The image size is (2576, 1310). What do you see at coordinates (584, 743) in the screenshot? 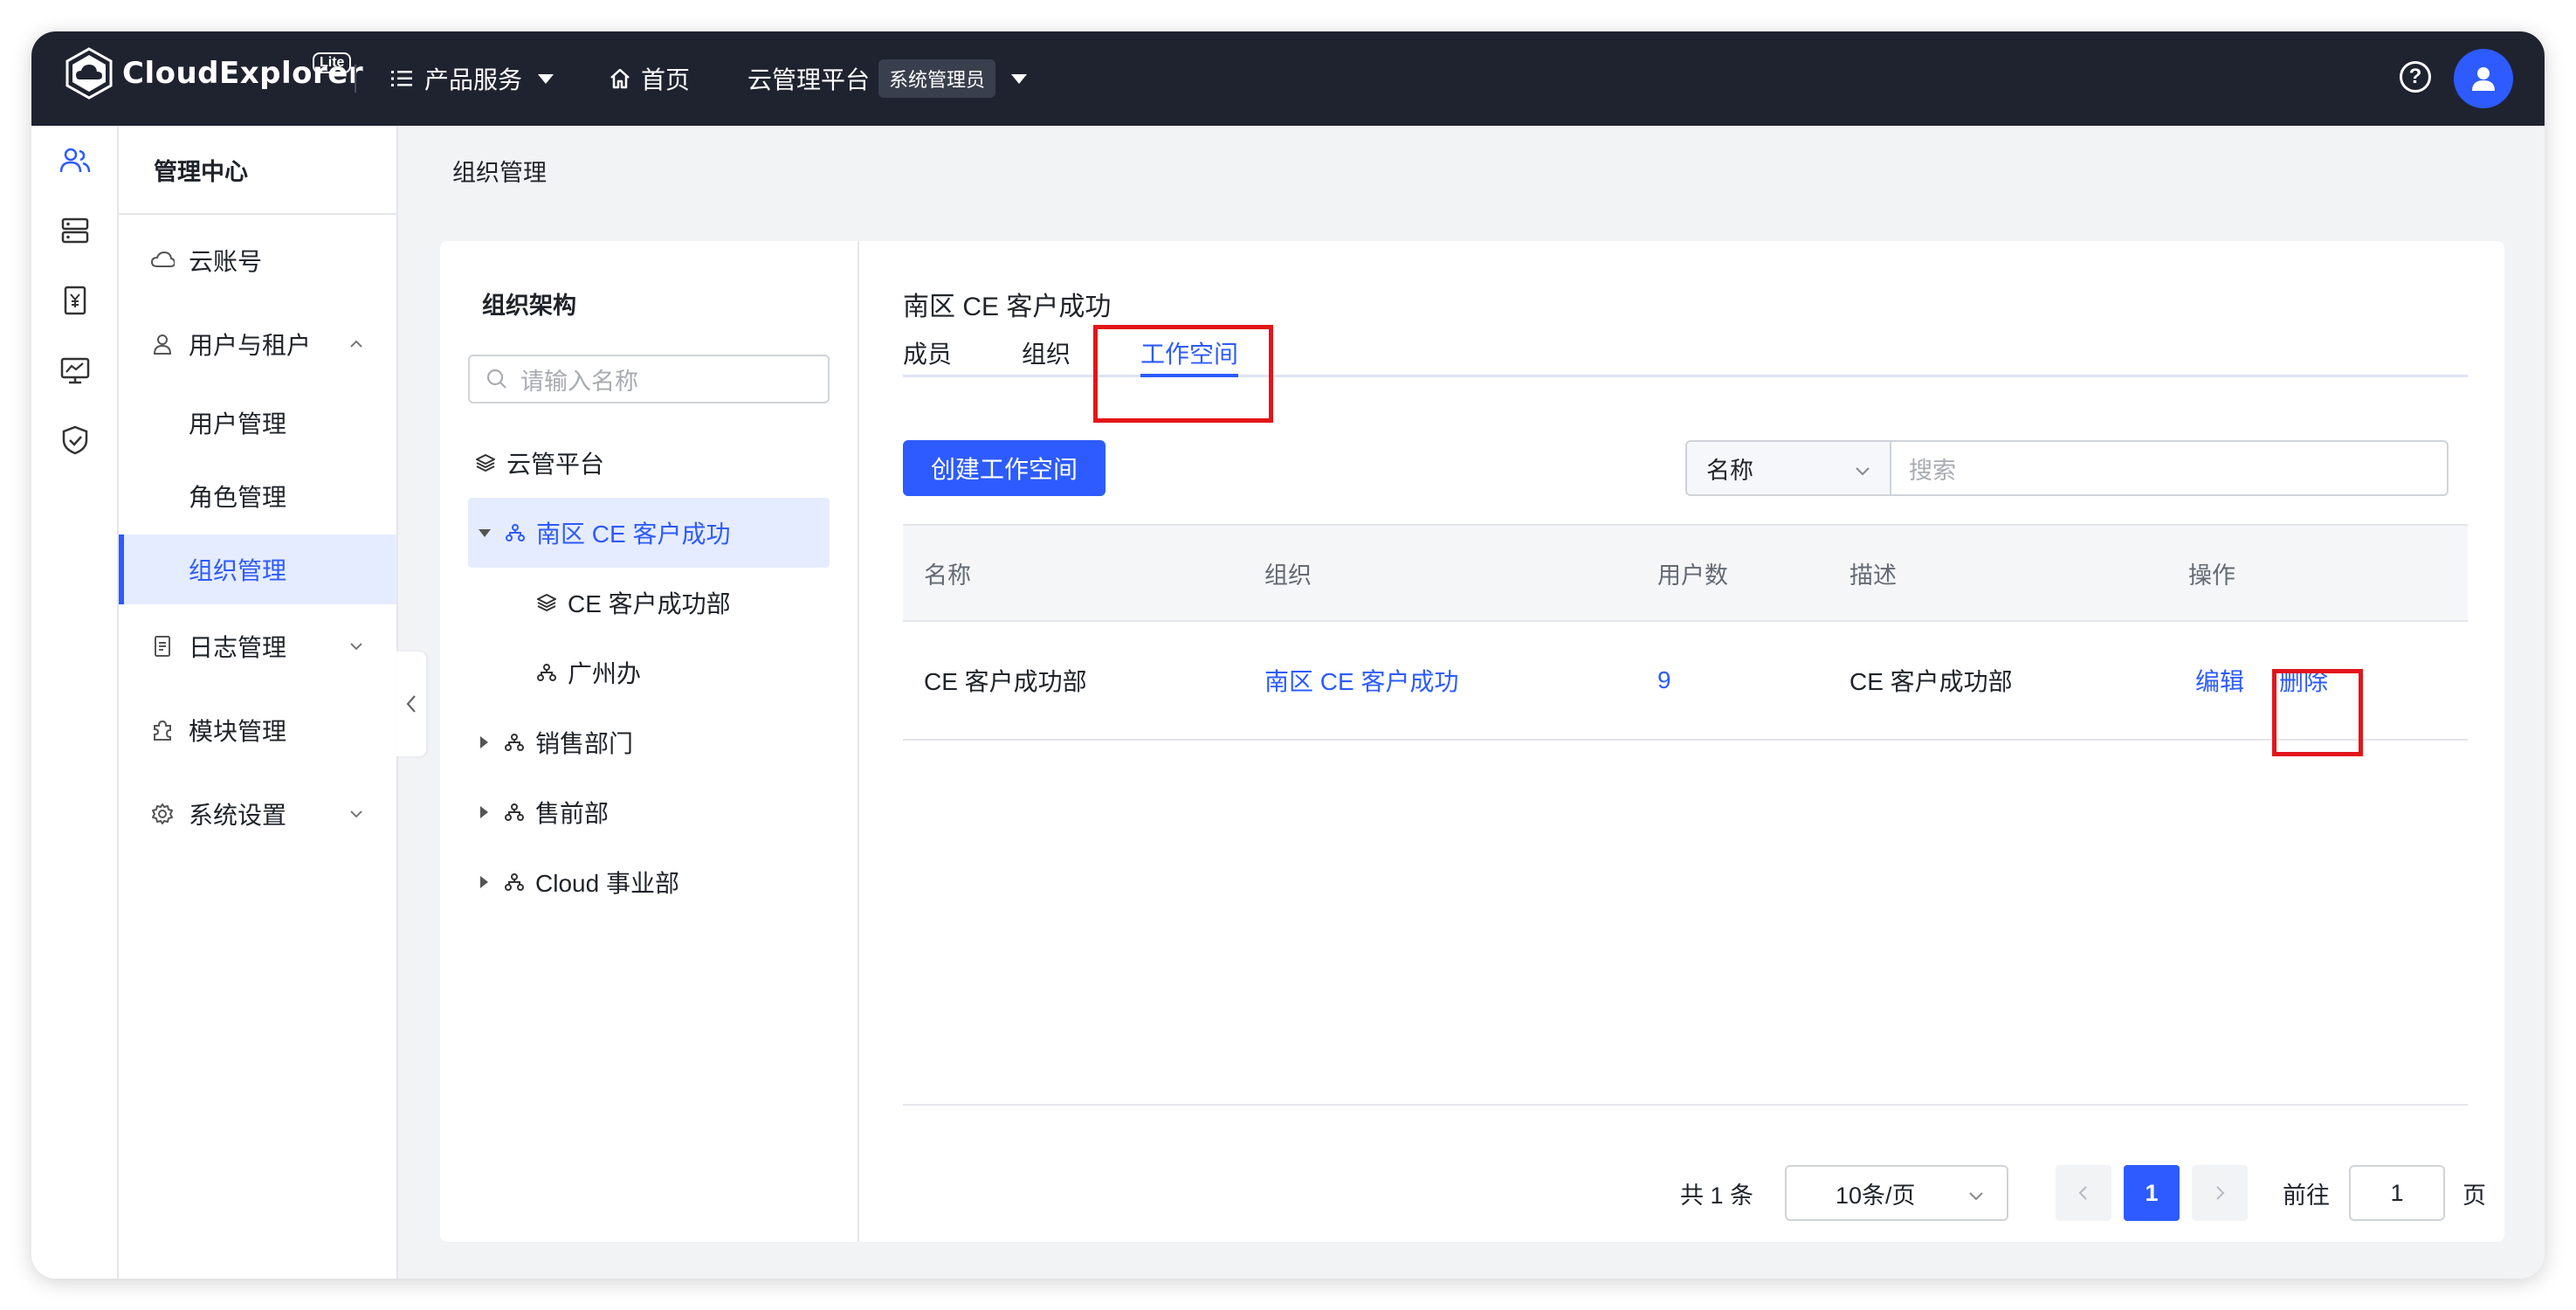
I see `tree-node-label: 销售部门` at bounding box center [584, 743].